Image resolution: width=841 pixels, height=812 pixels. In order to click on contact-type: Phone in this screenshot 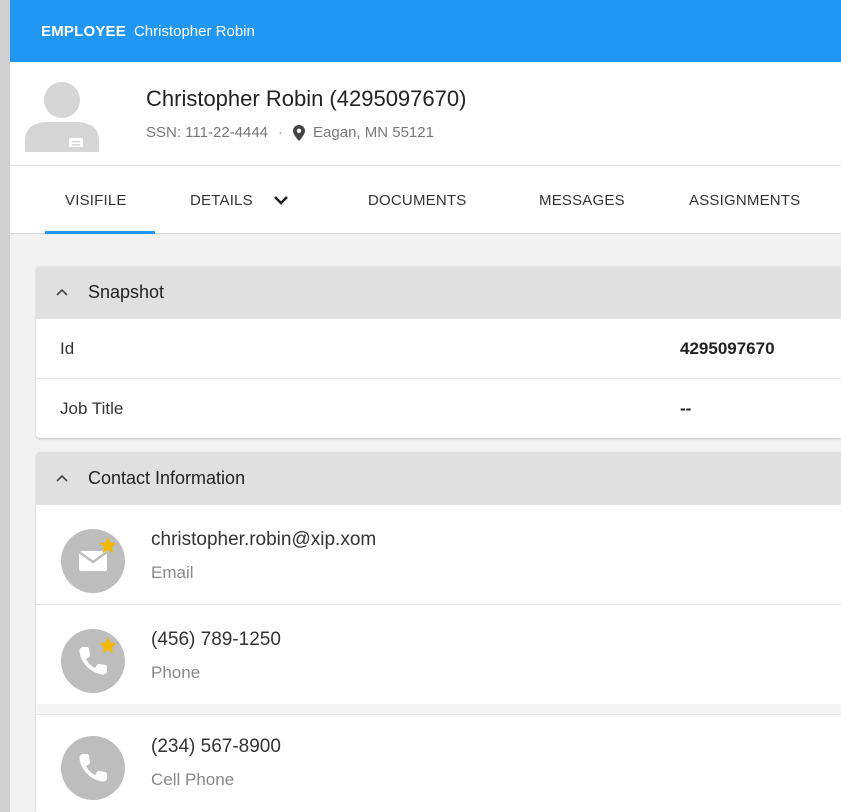, I will do `click(176, 672)`.